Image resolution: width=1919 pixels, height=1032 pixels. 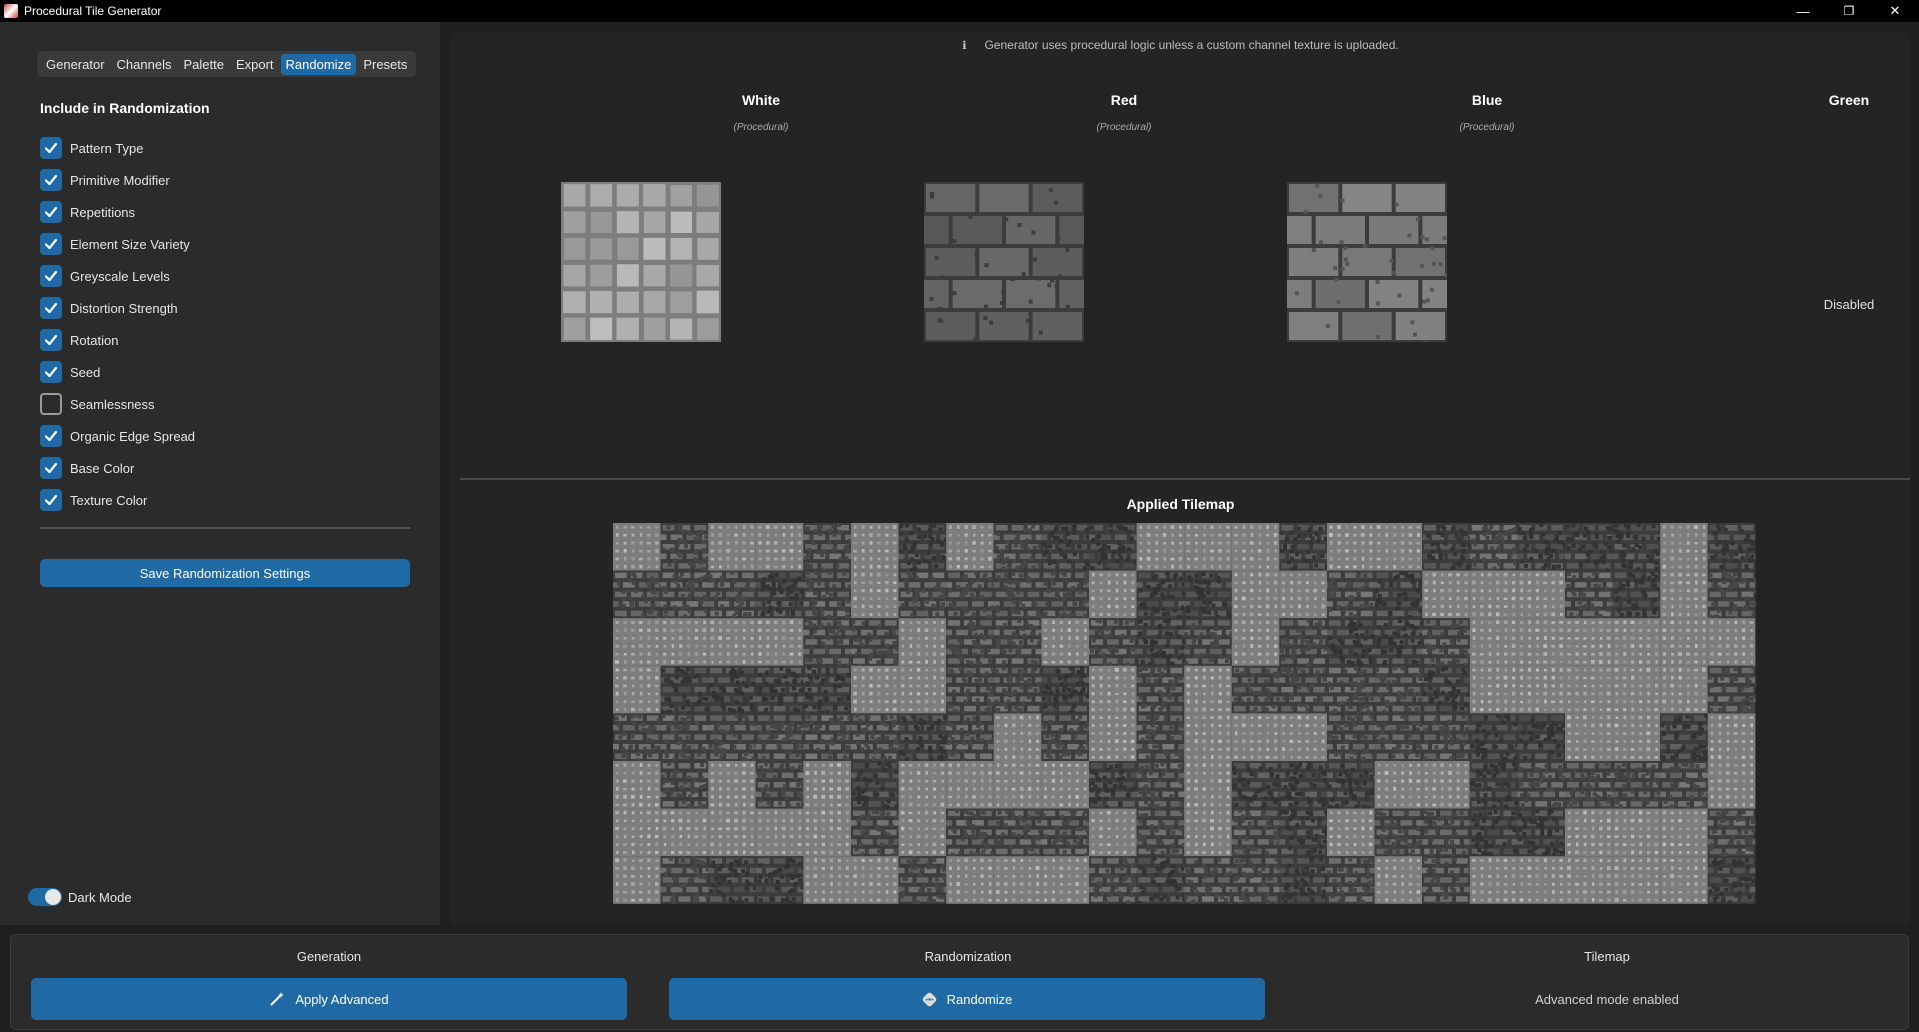 What do you see at coordinates (75, 64) in the screenshot?
I see `tab-generator: Generator` at bounding box center [75, 64].